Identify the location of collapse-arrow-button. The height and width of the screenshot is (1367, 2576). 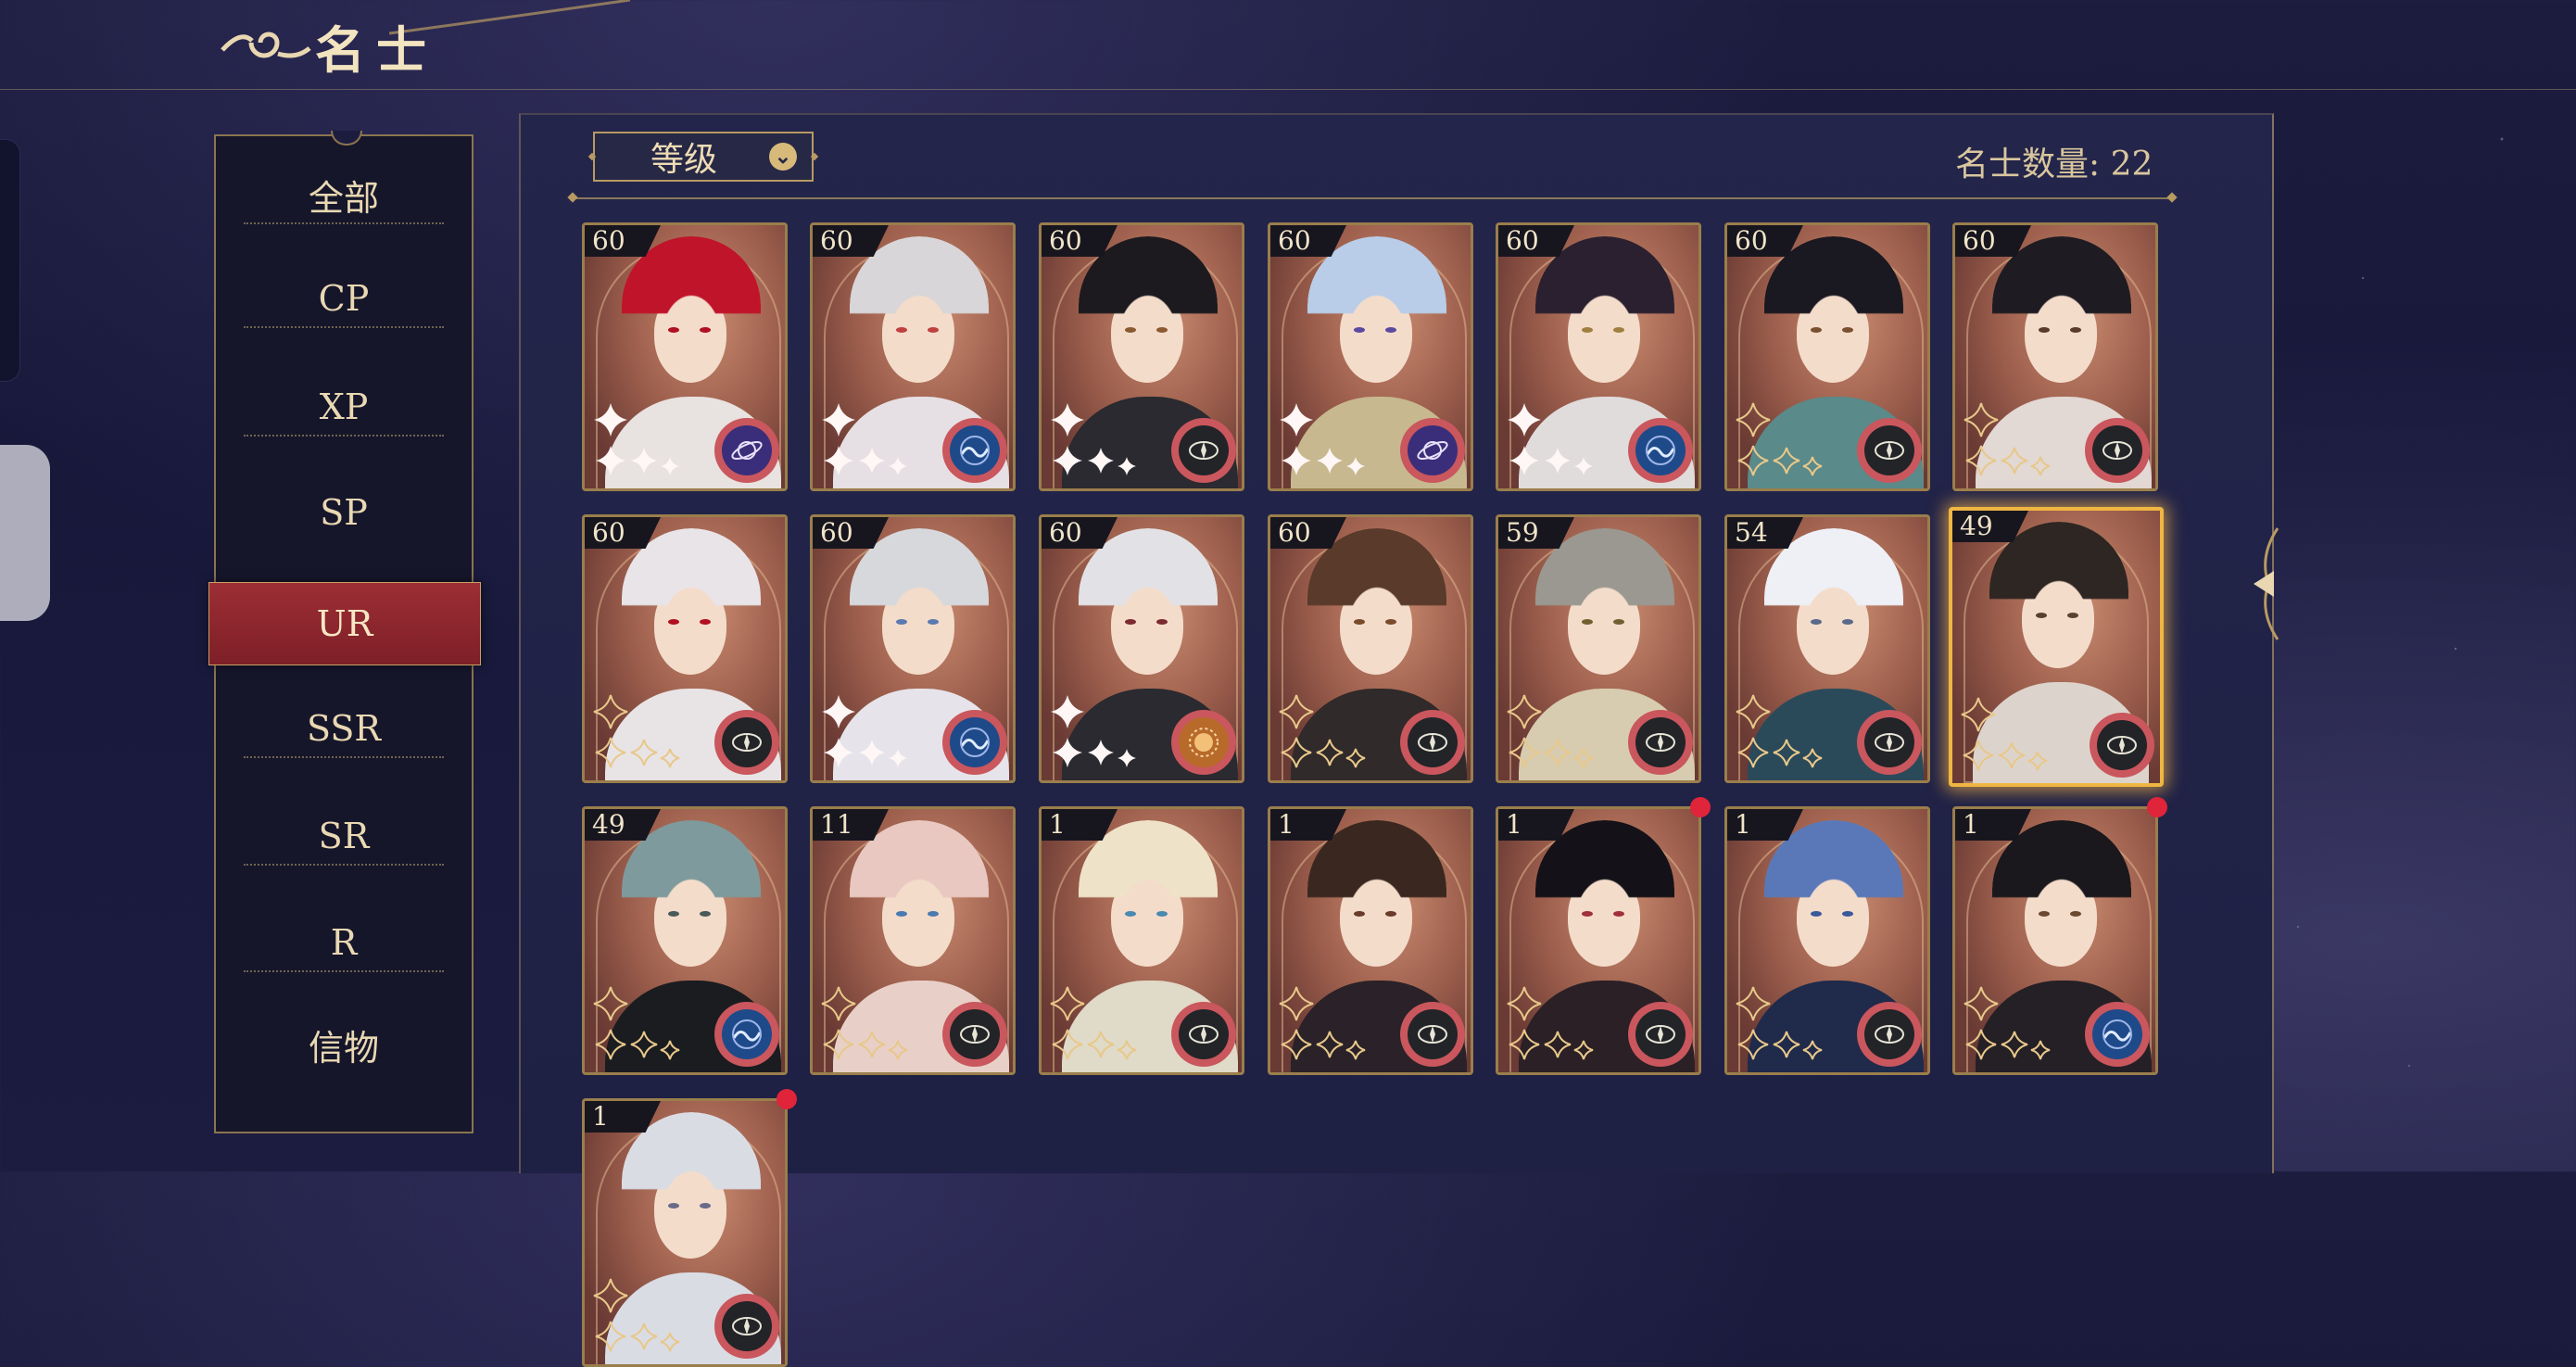
(2266, 584).